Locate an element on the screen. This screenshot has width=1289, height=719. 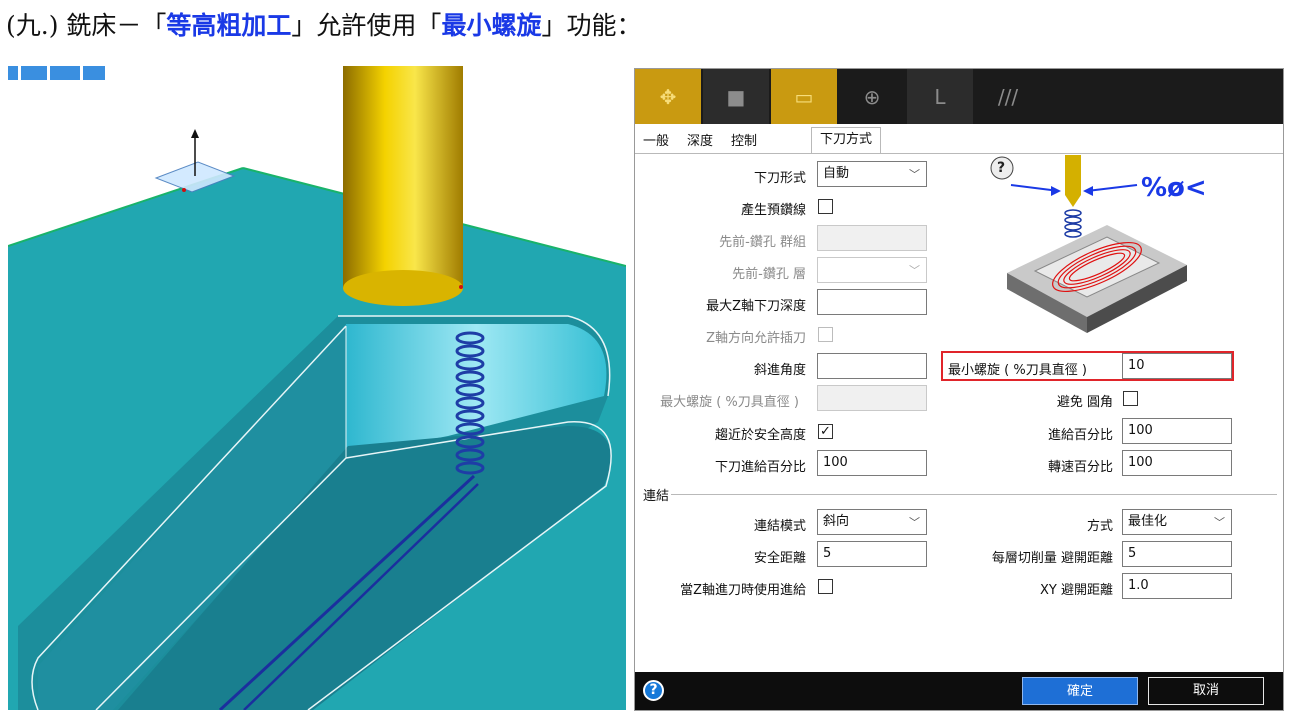
link-group-rule is located at coordinates (959, 494).